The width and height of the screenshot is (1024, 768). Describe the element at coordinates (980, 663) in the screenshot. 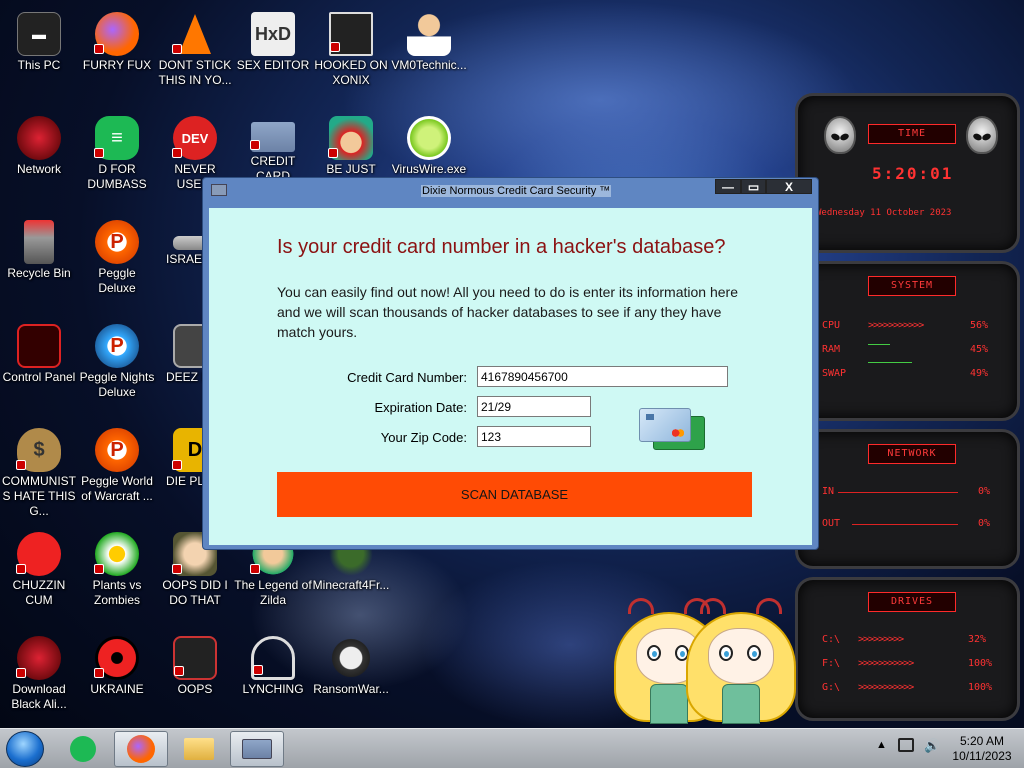

I see `drive-f-value: 100%` at that location.